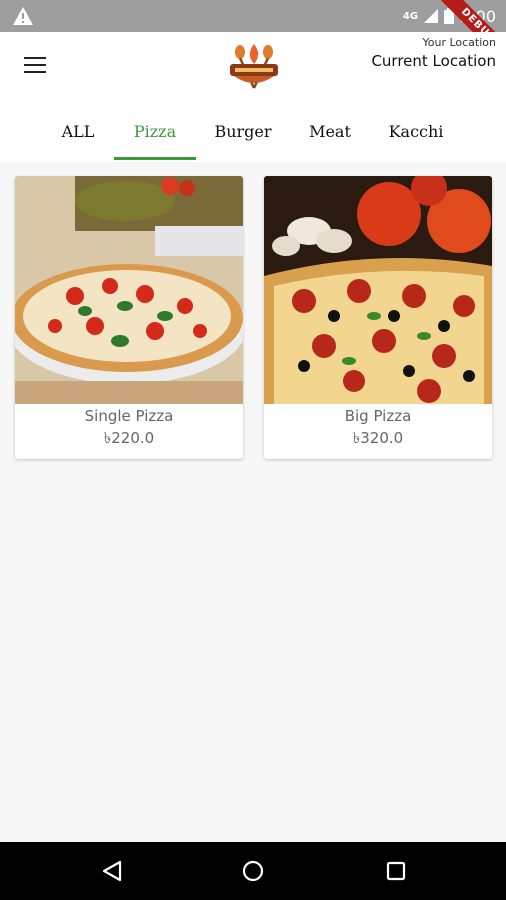  I want to click on product-price: ৳320.0, so click(378, 438).